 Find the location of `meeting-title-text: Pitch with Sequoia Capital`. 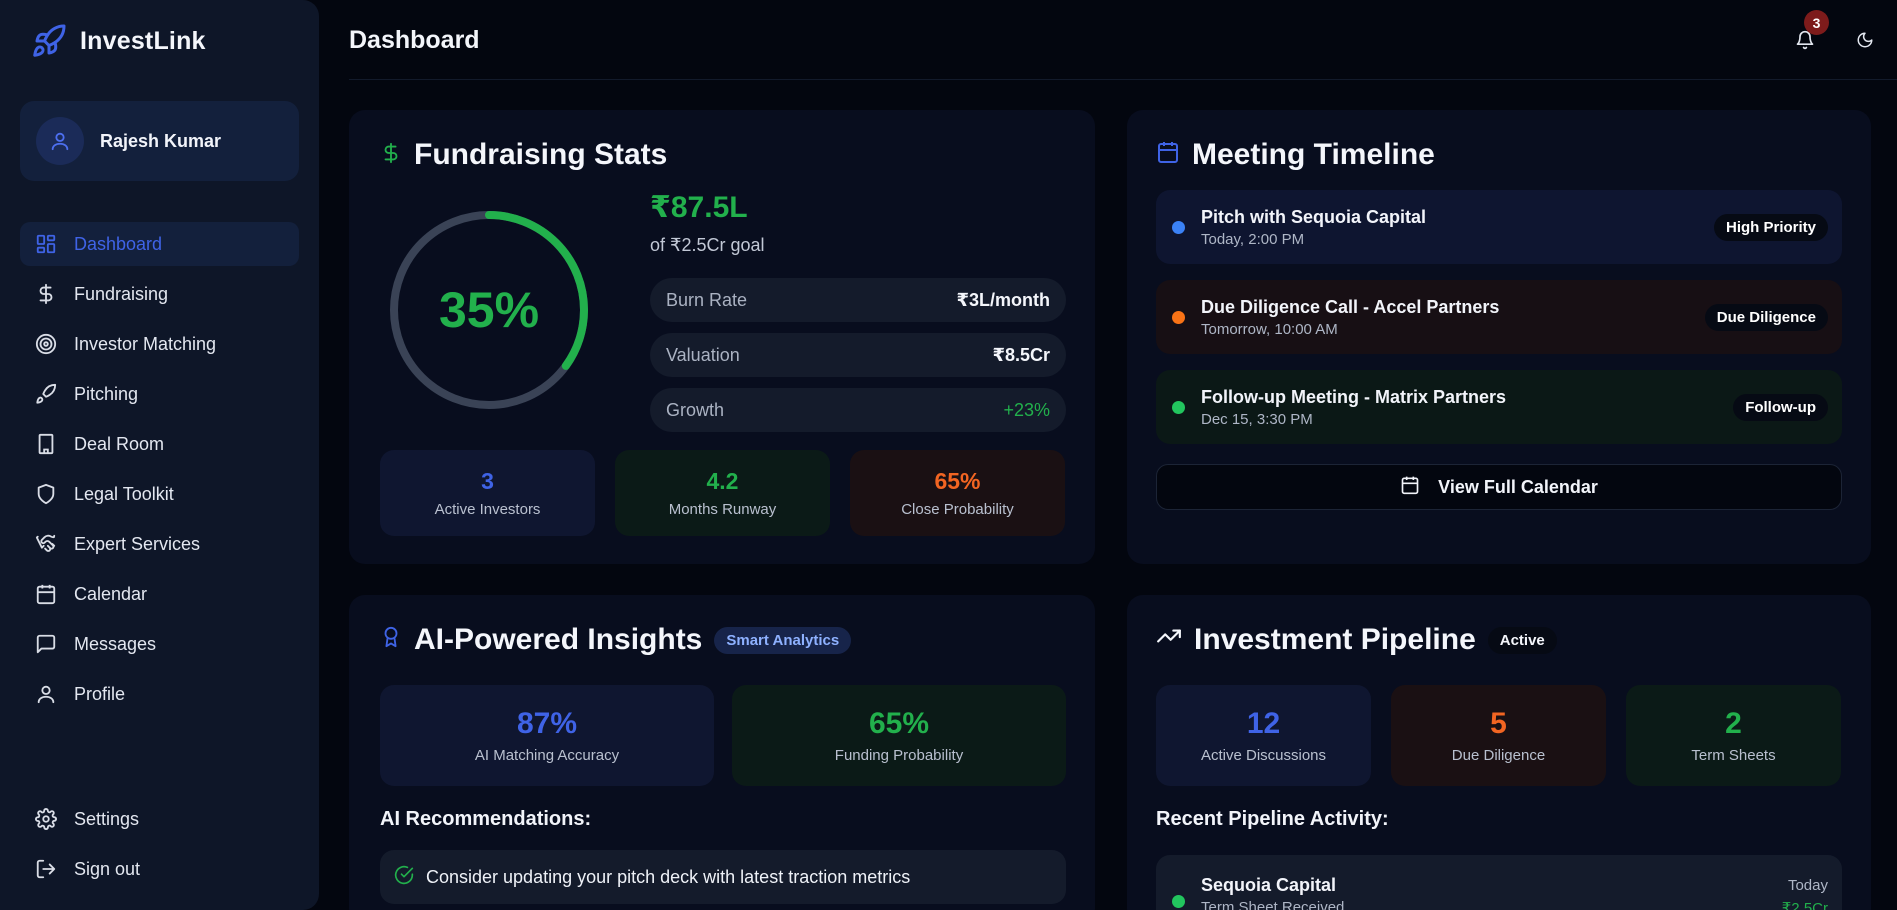

meeting-title-text: Pitch with Sequoia Capital is located at coordinates (1314, 217).